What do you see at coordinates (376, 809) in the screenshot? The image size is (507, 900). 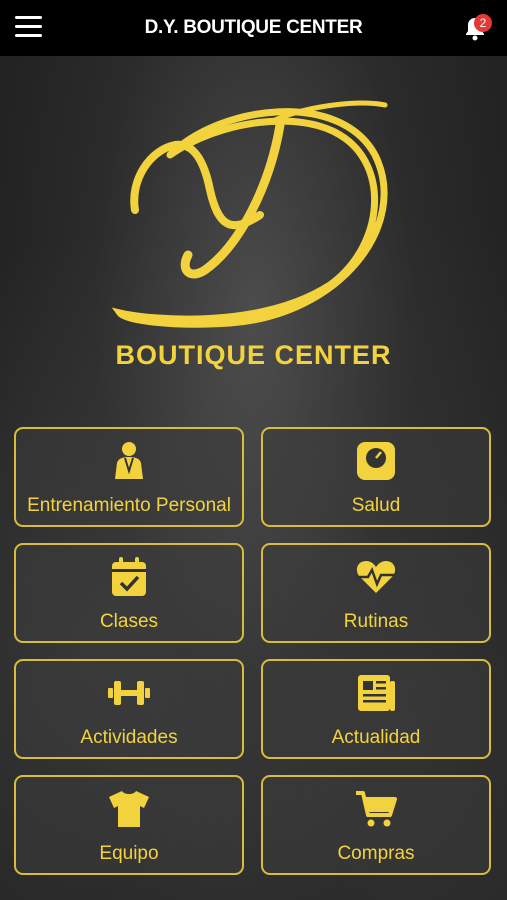 I see `cart-icon` at bounding box center [376, 809].